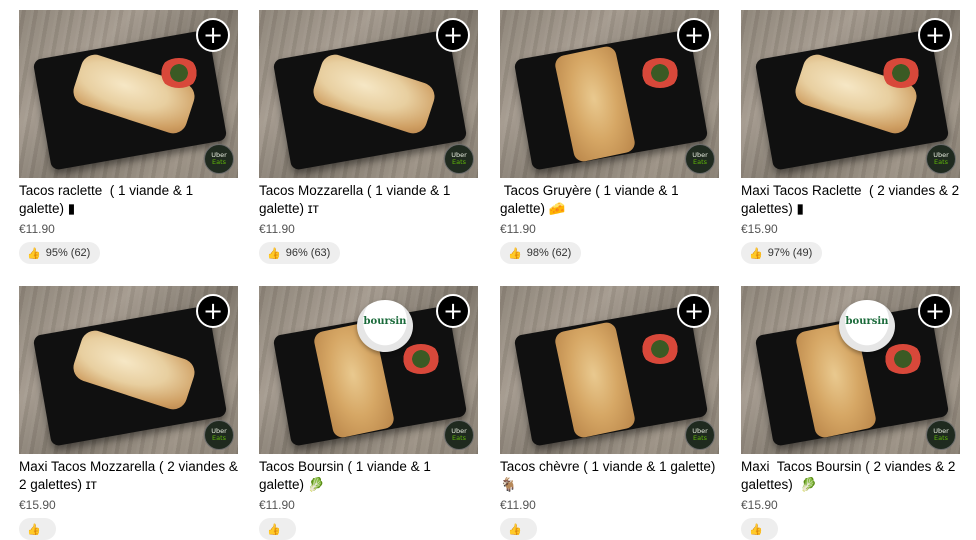  I want to click on rating-badge: 👍 98% (62), so click(541, 253).